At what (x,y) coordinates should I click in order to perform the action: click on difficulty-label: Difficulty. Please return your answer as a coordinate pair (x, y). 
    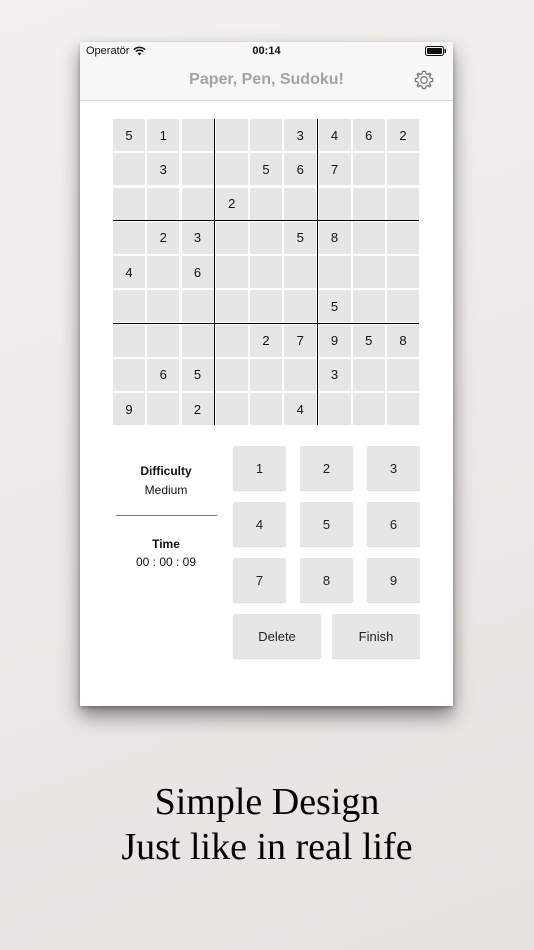
    Looking at the image, I should click on (166, 471).